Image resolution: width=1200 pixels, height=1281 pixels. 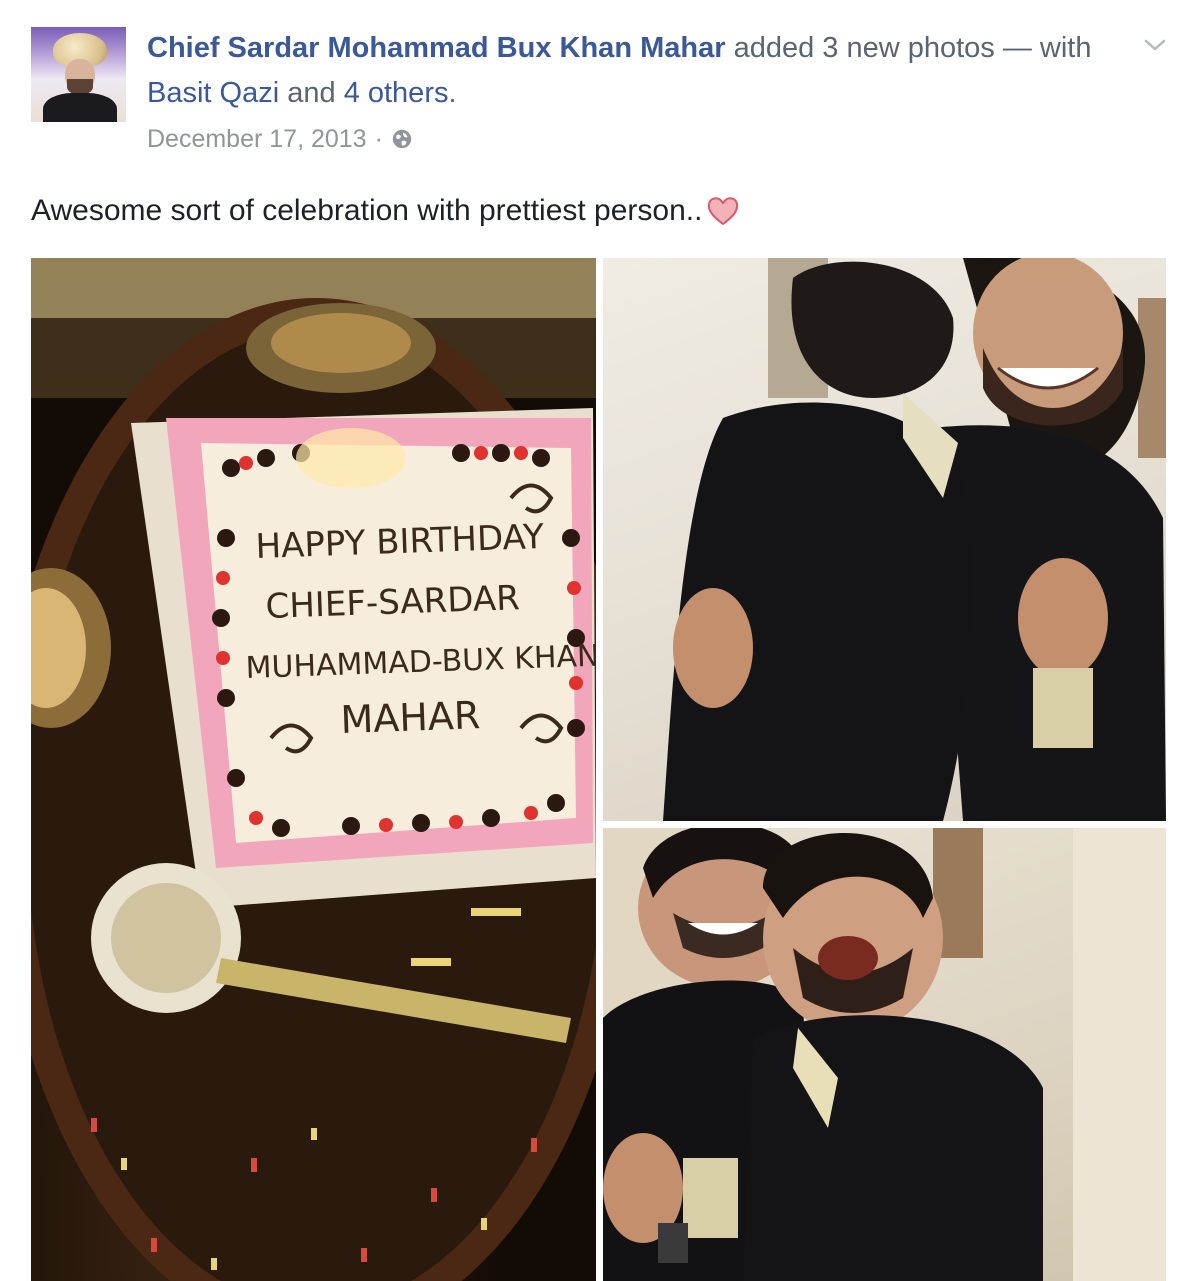 What do you see at coordinates (78, 74) in the screenshot?
I see `author-avatar` at bounding box center [78, 74].